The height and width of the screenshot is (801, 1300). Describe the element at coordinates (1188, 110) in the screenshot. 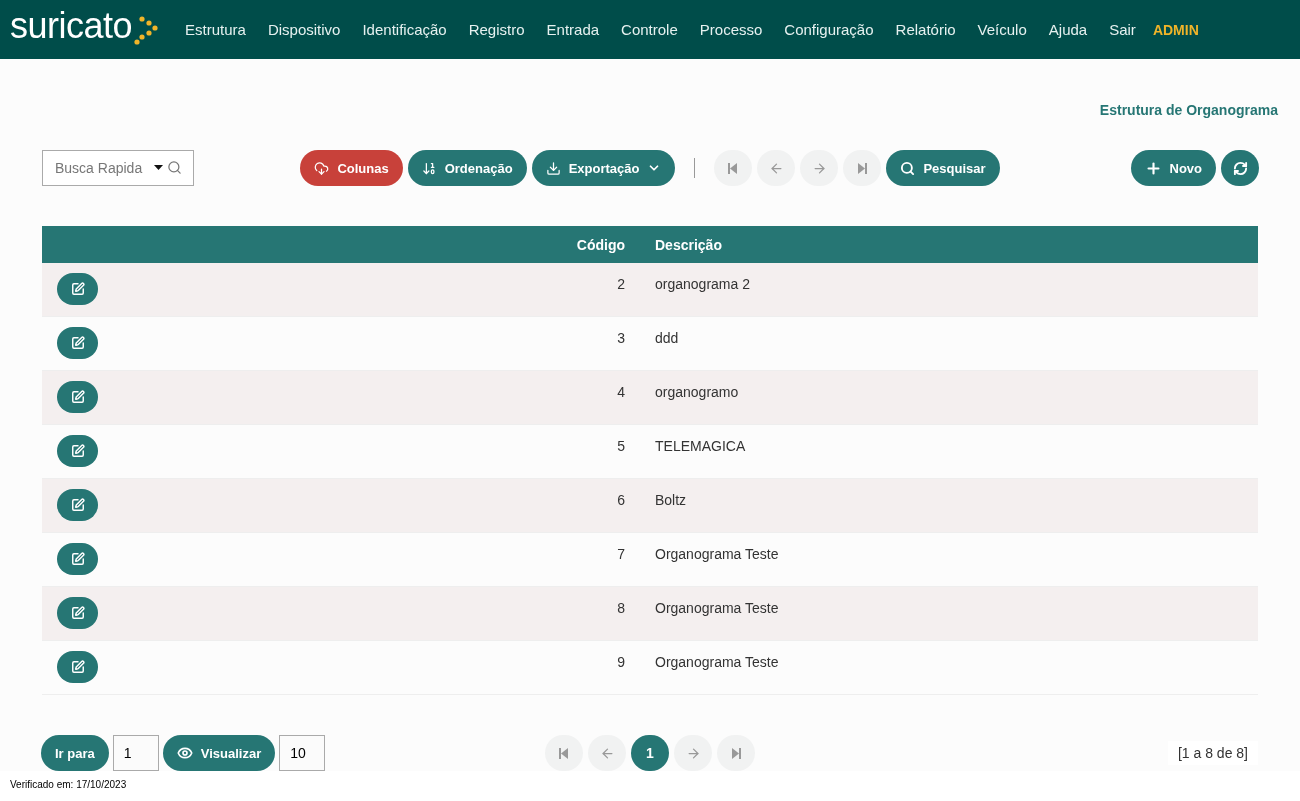

I see `page-title: Estrutura de Organograma` at that location.